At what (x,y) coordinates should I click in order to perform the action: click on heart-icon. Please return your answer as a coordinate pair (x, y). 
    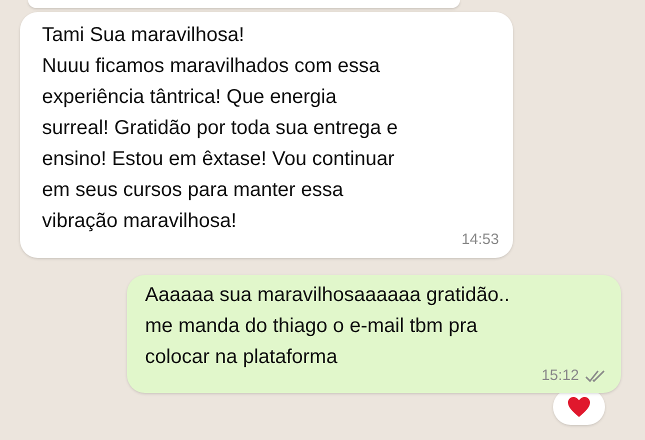
    Looking at the image, I should click on (579, 407).